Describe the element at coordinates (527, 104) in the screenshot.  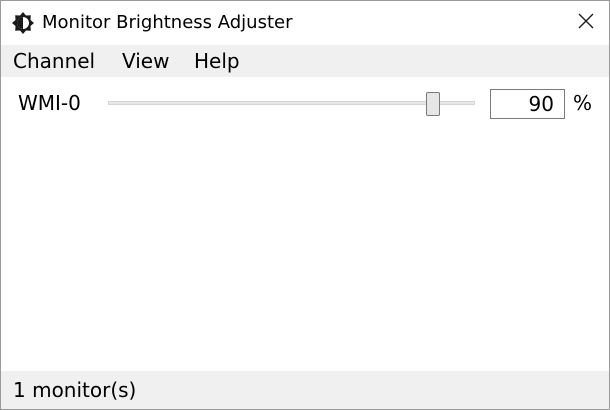
I see `brightness-value-input` at that location.